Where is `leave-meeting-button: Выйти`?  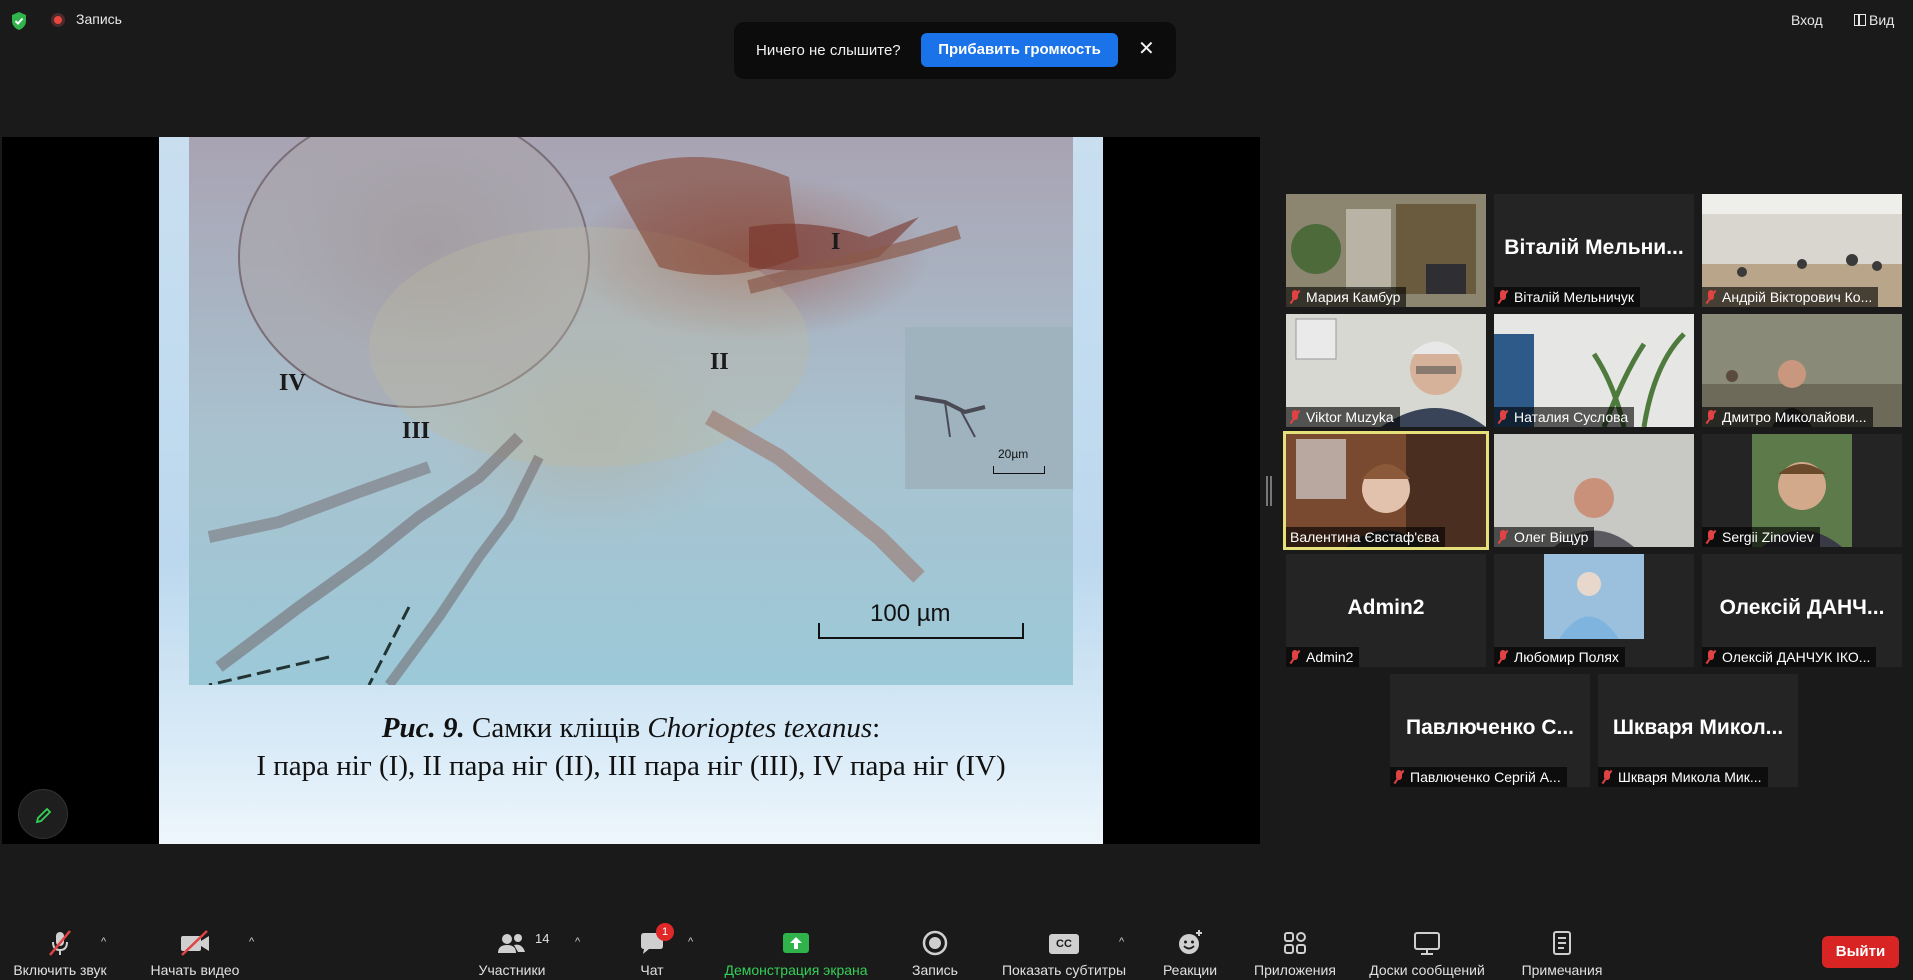
leave-meeting-button: Выйти is located at coordinates (1860, 952).